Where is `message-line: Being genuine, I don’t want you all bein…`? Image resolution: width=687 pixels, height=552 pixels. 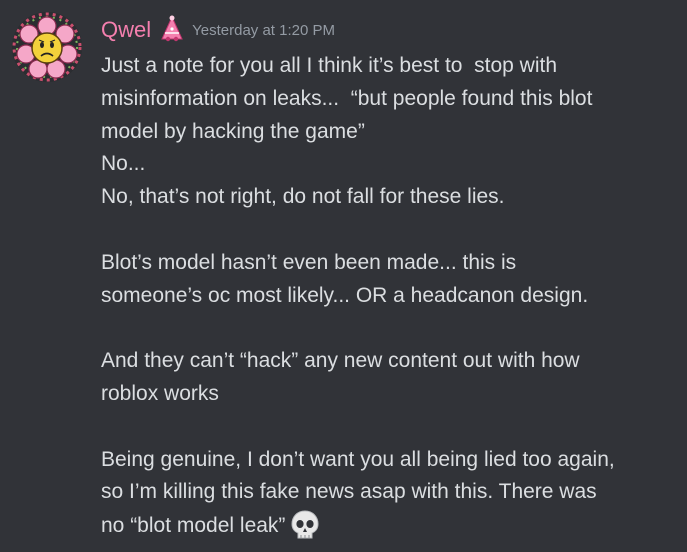
message-line: Being genuine, I don’t want you all bein… is located at coordinates (358, 459).